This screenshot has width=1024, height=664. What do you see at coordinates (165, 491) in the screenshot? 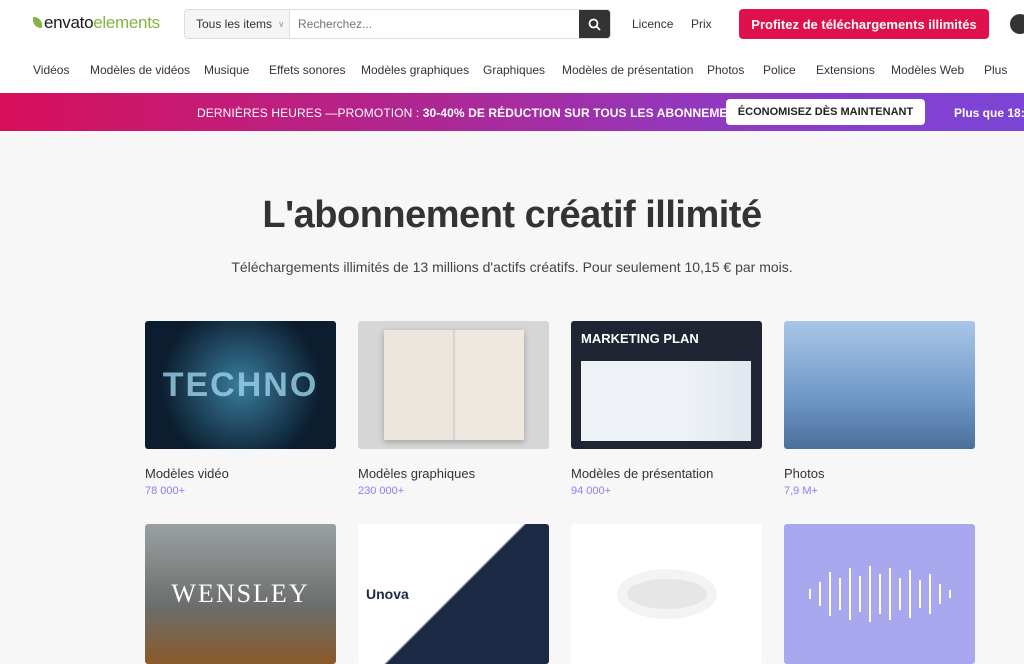
I see `card-count: 78 000+` at bounding box center [165, 491].